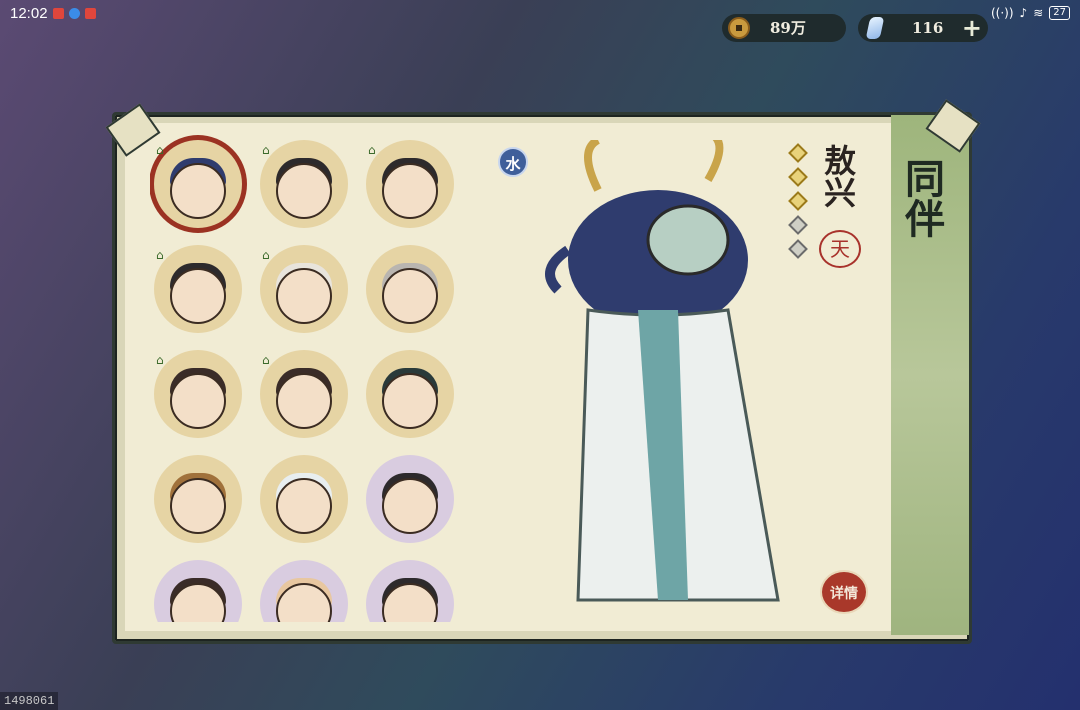  I want to click on rank-badge: 天, so click(840, 249).